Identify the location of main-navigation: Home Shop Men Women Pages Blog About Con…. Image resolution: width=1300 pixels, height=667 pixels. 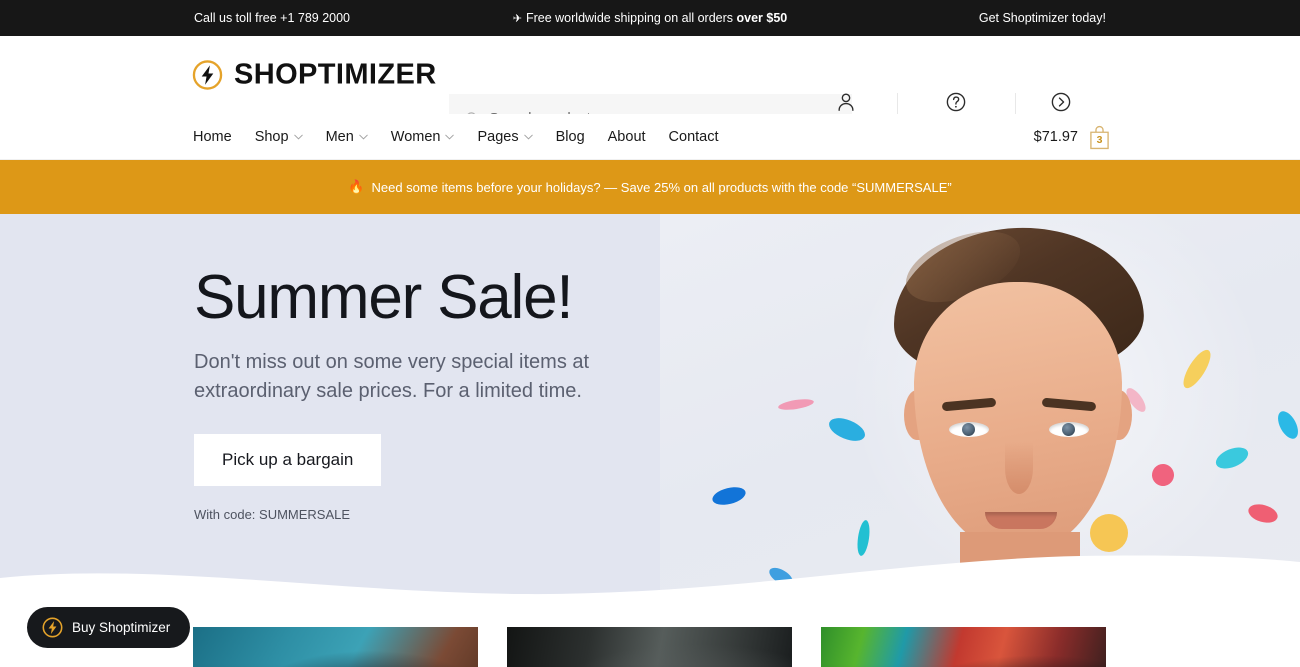
(650, 137).